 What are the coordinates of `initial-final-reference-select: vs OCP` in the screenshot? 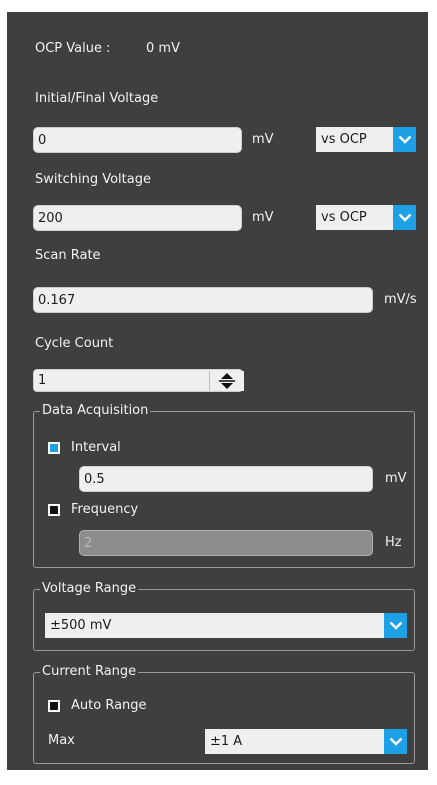 It's located at (366, 139).